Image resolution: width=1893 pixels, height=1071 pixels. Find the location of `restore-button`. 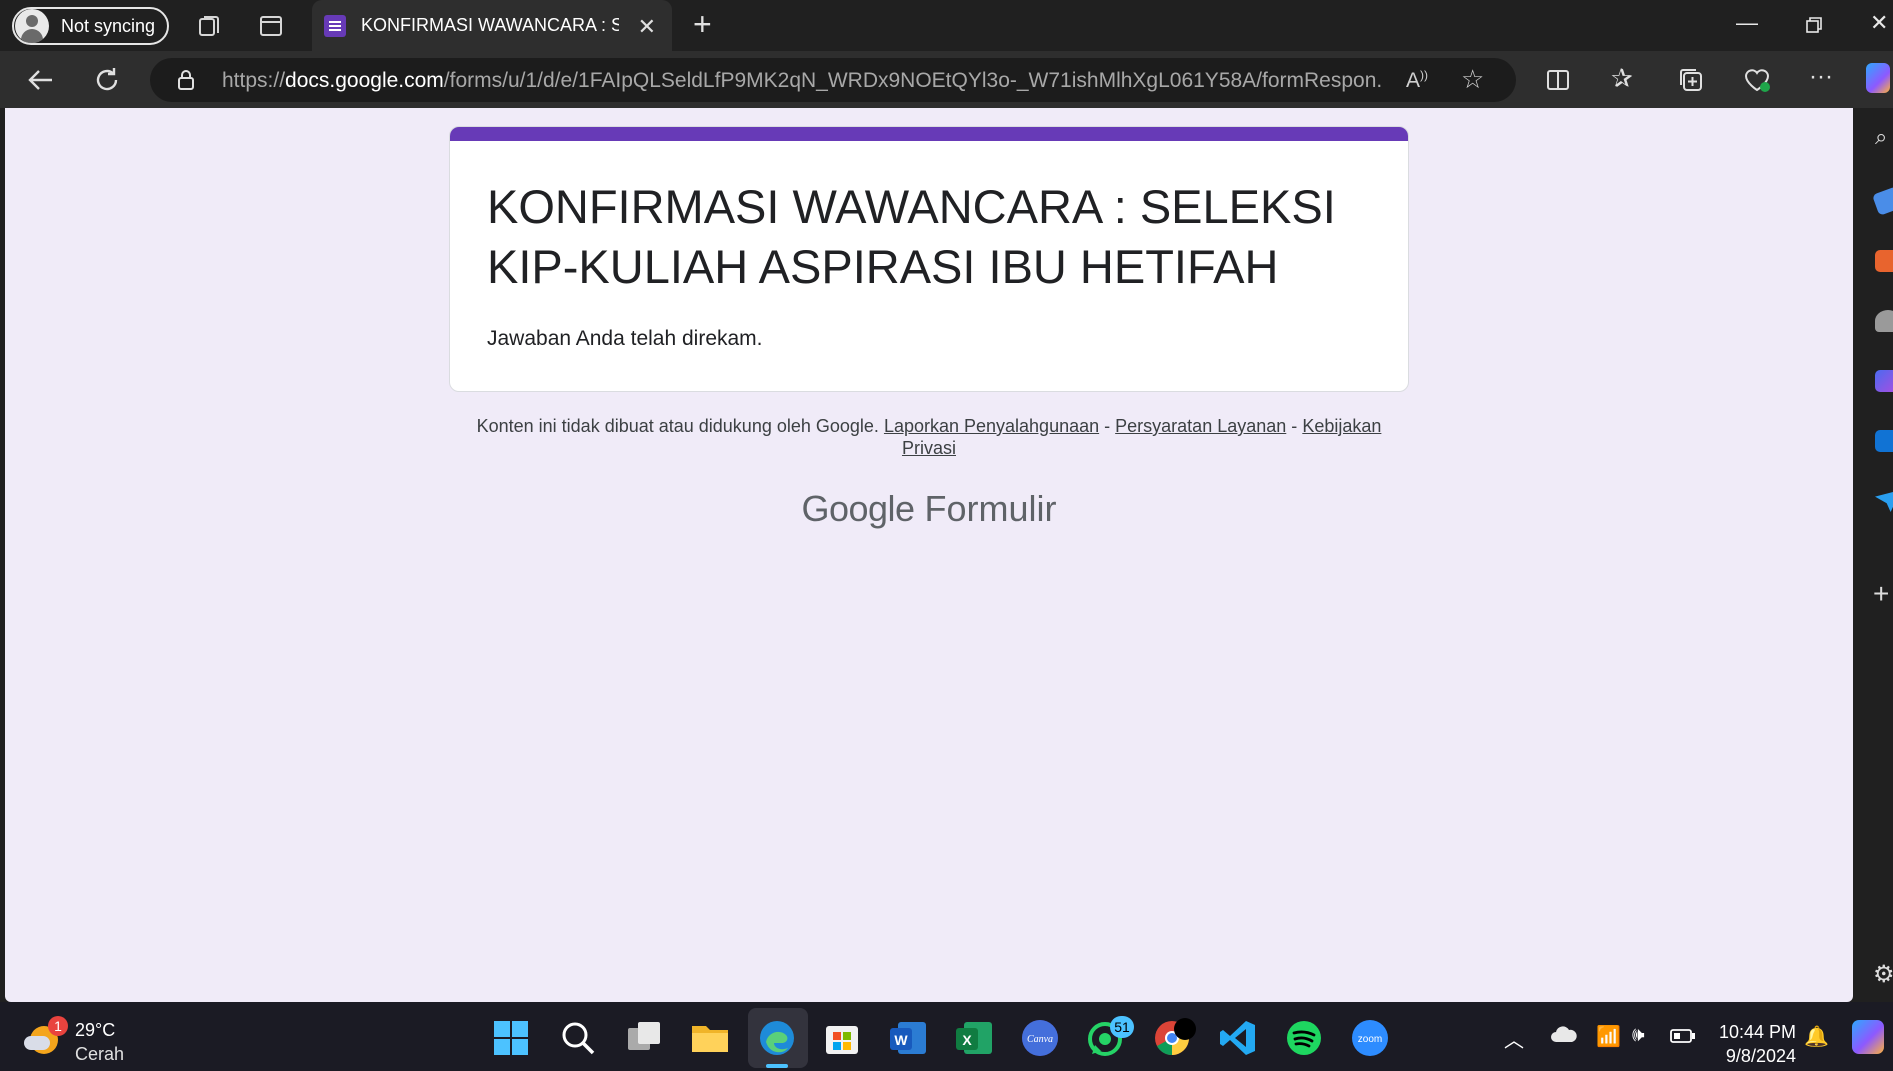

restore-button is located at coordinates (1814, 25).